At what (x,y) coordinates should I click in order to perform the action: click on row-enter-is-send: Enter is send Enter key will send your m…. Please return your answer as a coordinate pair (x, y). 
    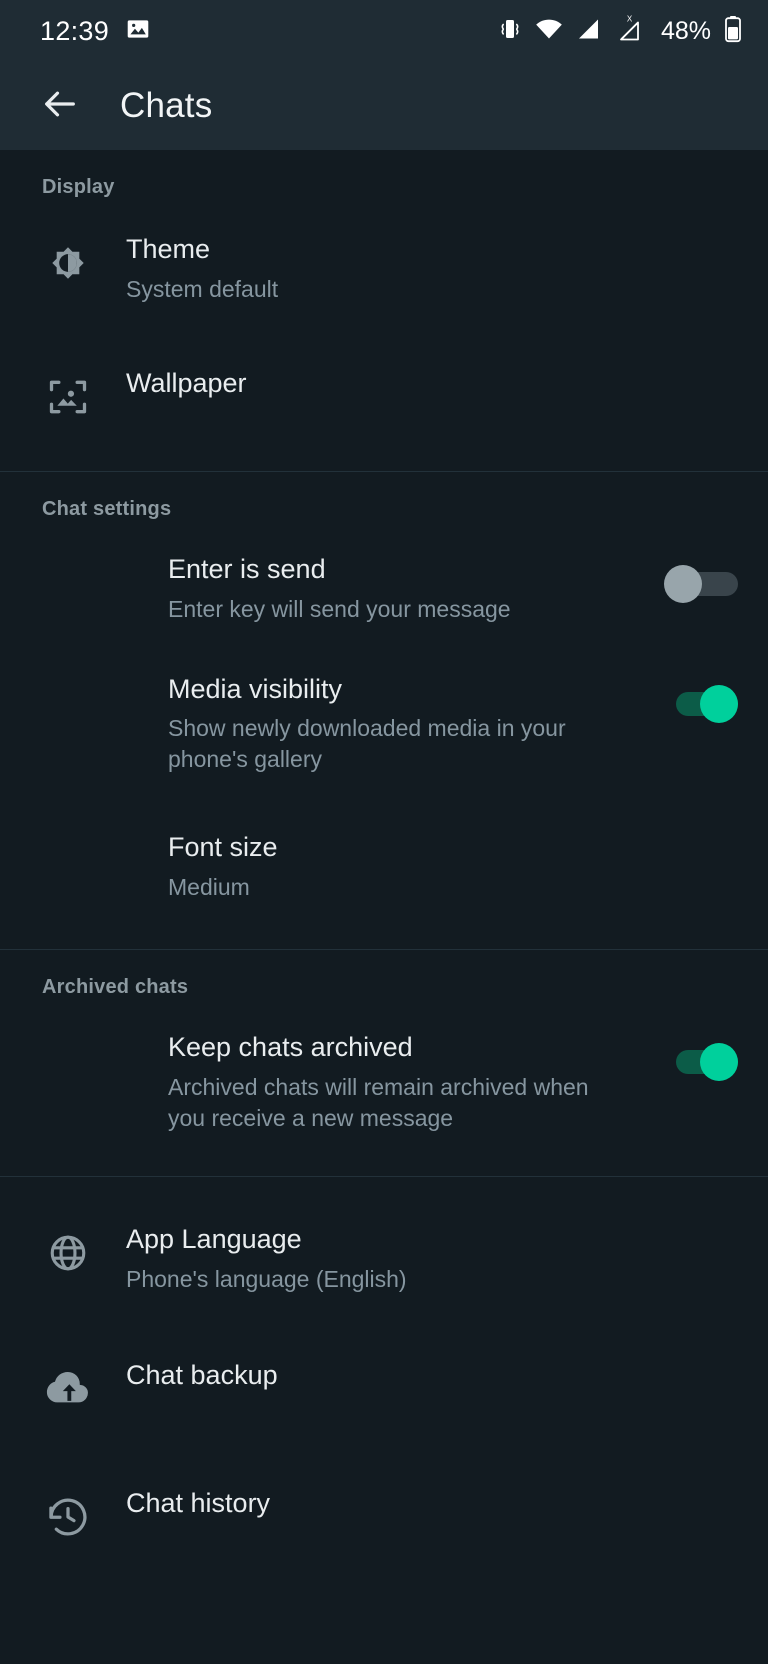
    Looking at the image, I should click on (384, 589).